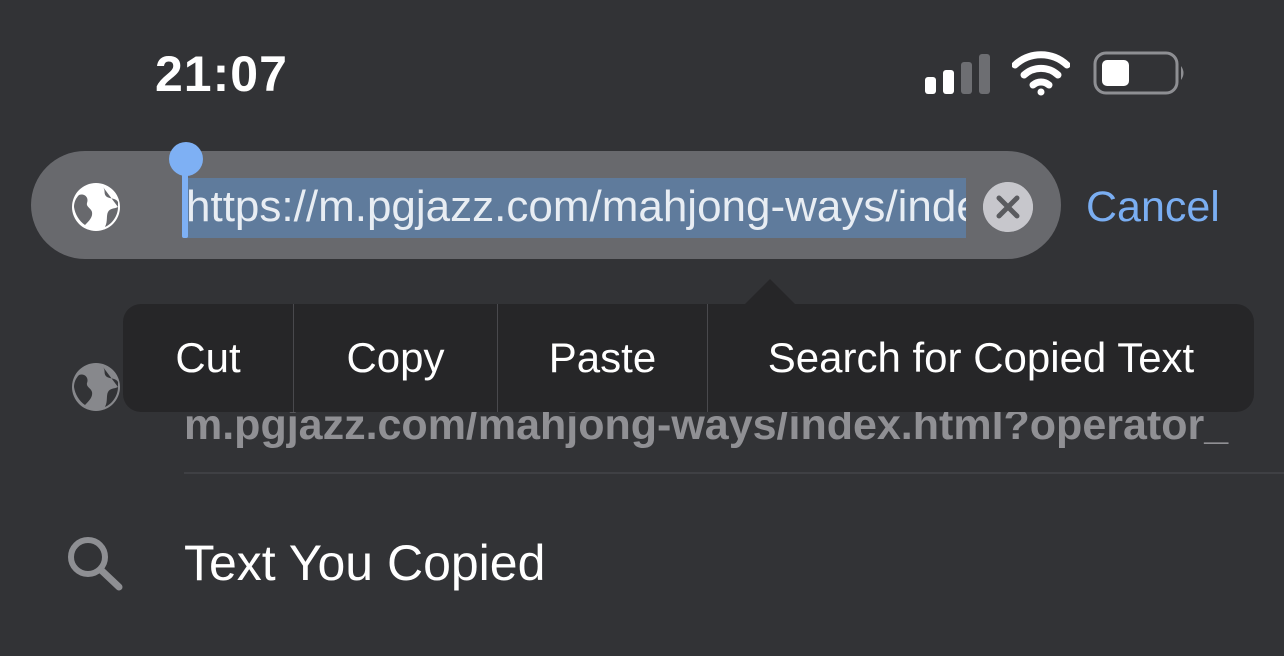 This screenshot has width=1284, height=656. What do you see at coordinates (1138, 73) in the screenshot?
I see `battery-icon` at bounding box center [1138, 73].